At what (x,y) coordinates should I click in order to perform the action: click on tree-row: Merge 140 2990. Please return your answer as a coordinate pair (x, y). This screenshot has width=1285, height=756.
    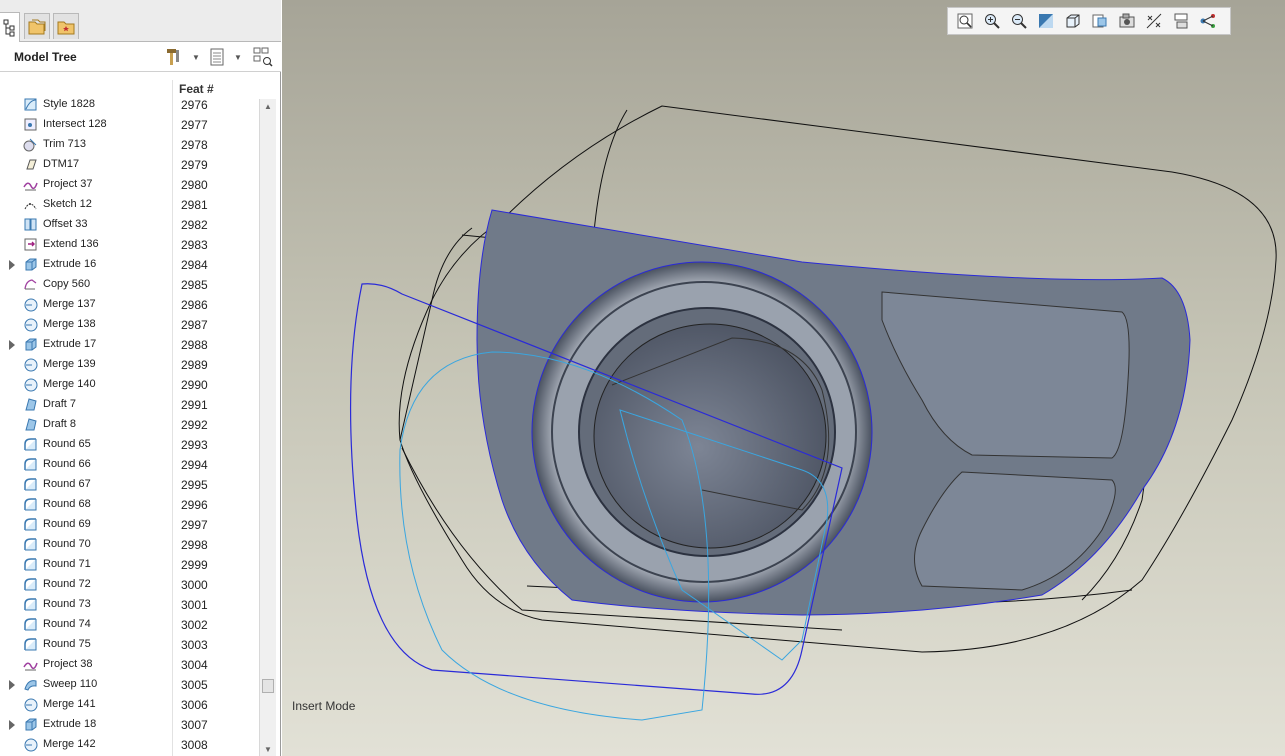
    Looking at the image, I should click on (129, 385).